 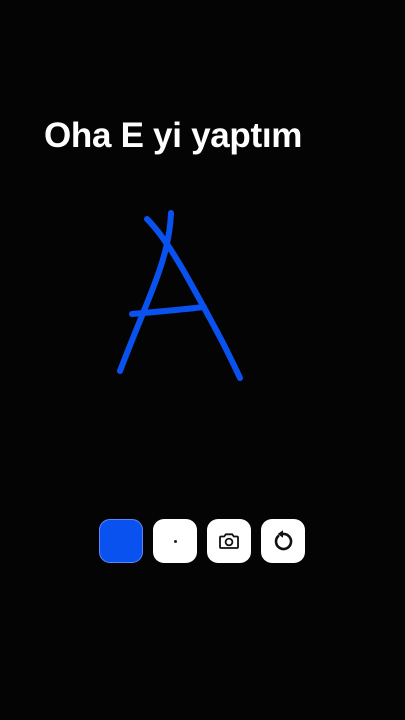 I want to click on color-swatch-button, so click(x=121, y=541).